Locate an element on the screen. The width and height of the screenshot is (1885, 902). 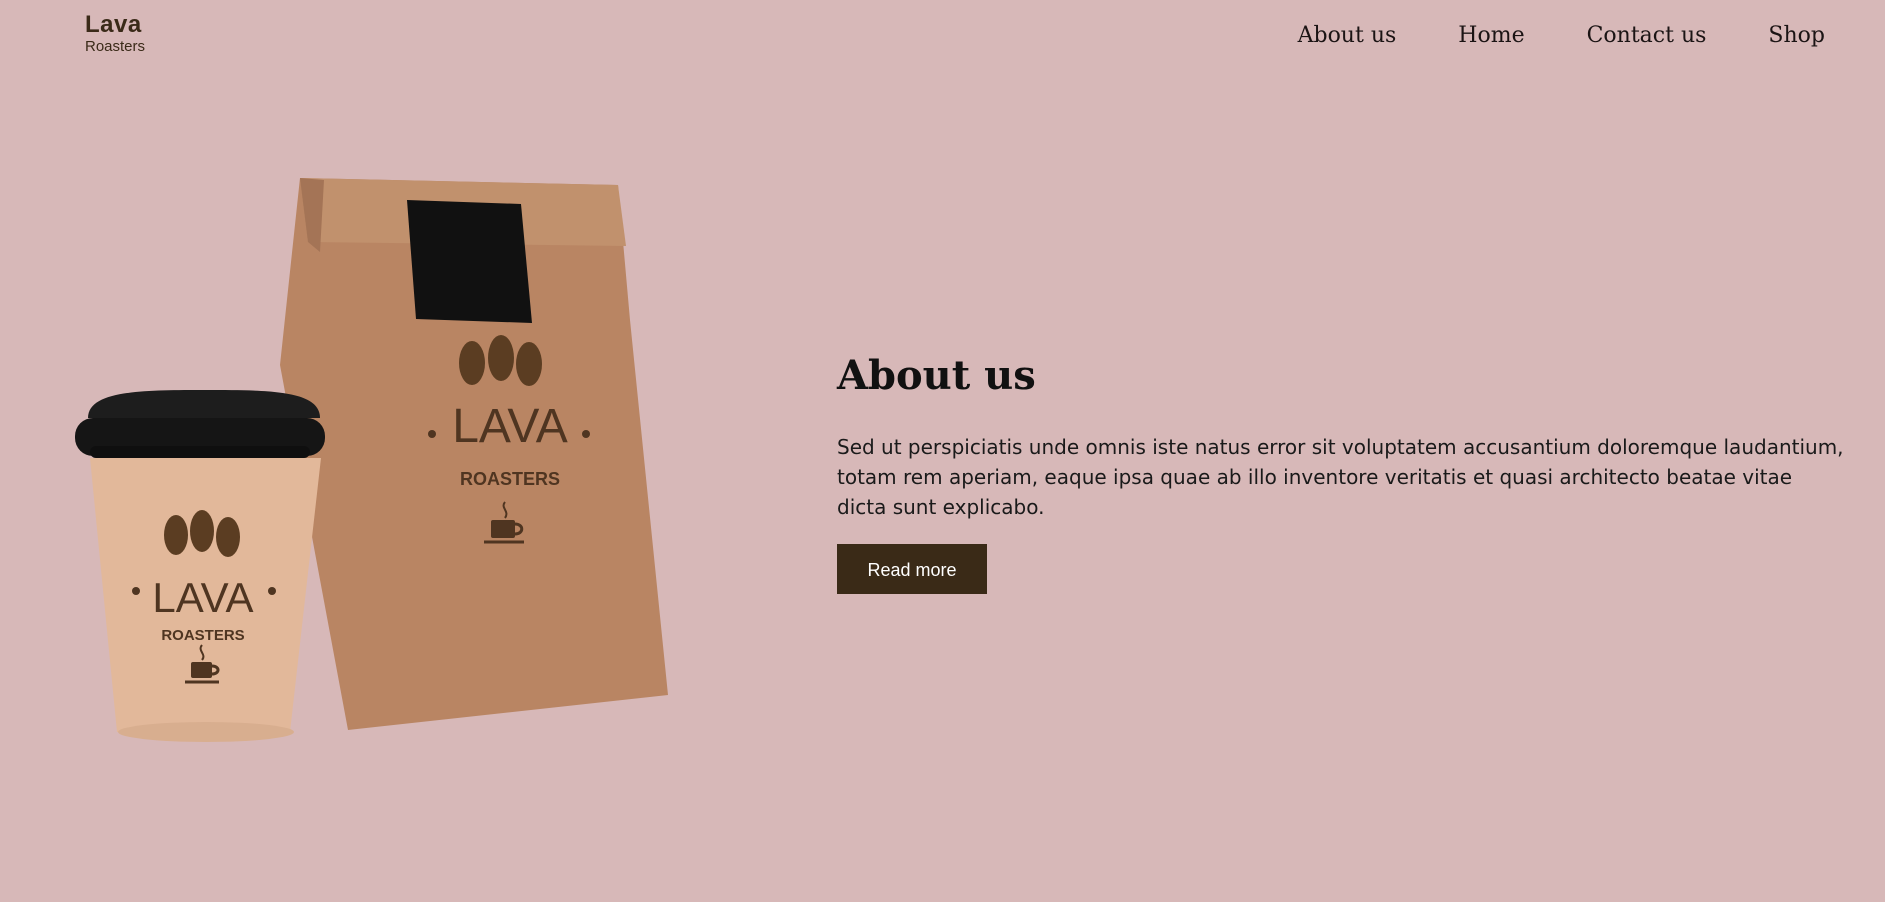
main-nav: About us Home Contact us Shop is located at coordinates (1561, 36).